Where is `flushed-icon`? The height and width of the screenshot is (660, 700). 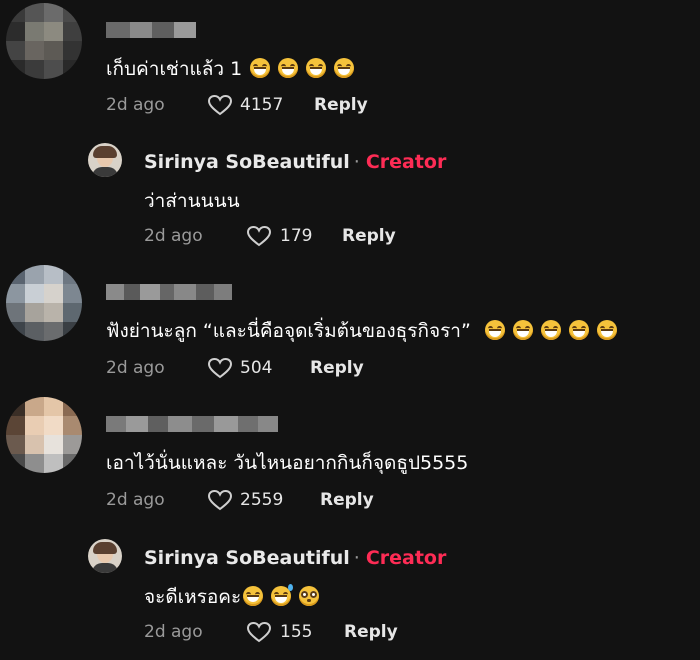 flushed-icon is located at coordinates (309, 596).